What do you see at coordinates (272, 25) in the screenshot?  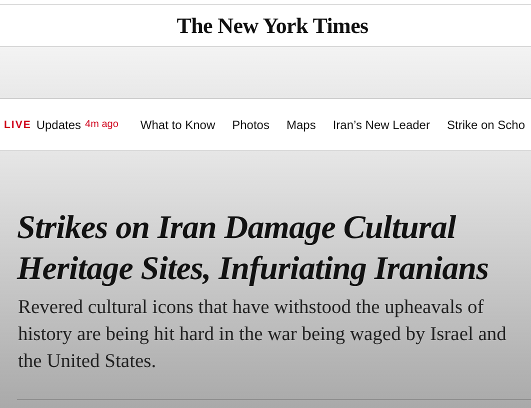 I see `newspaper-logo: The New York Times` at bounding box center [272, 25].